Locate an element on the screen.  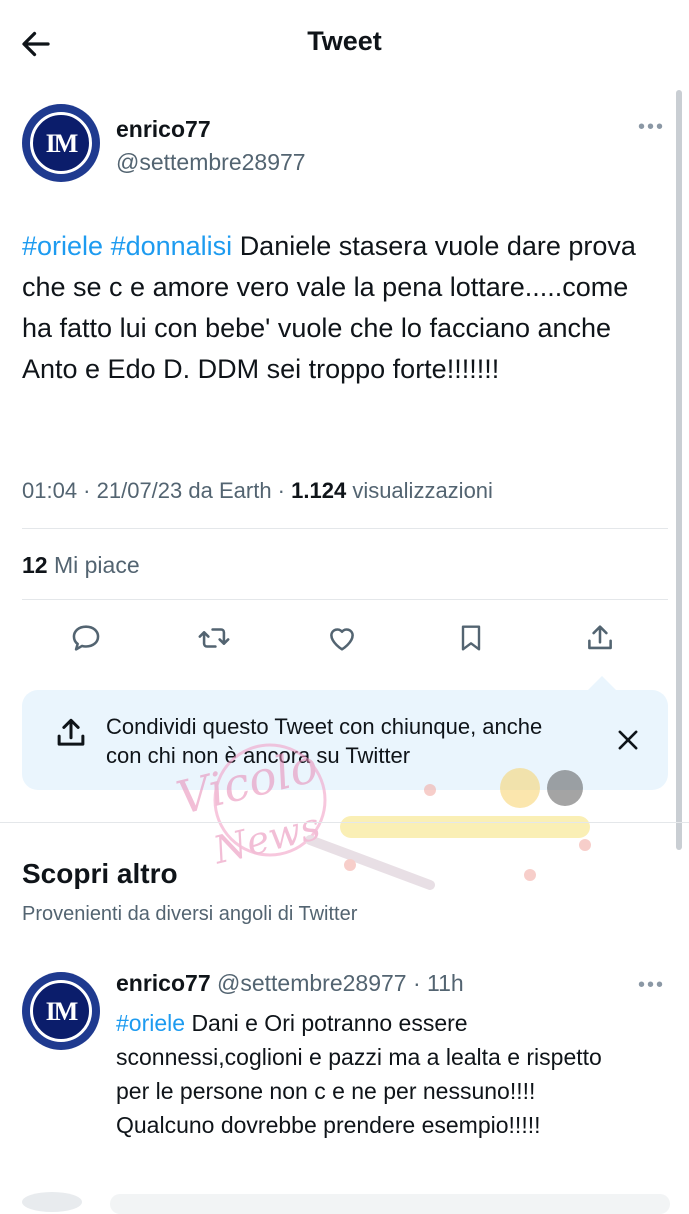
share-button is located at coordinates (600, 638).